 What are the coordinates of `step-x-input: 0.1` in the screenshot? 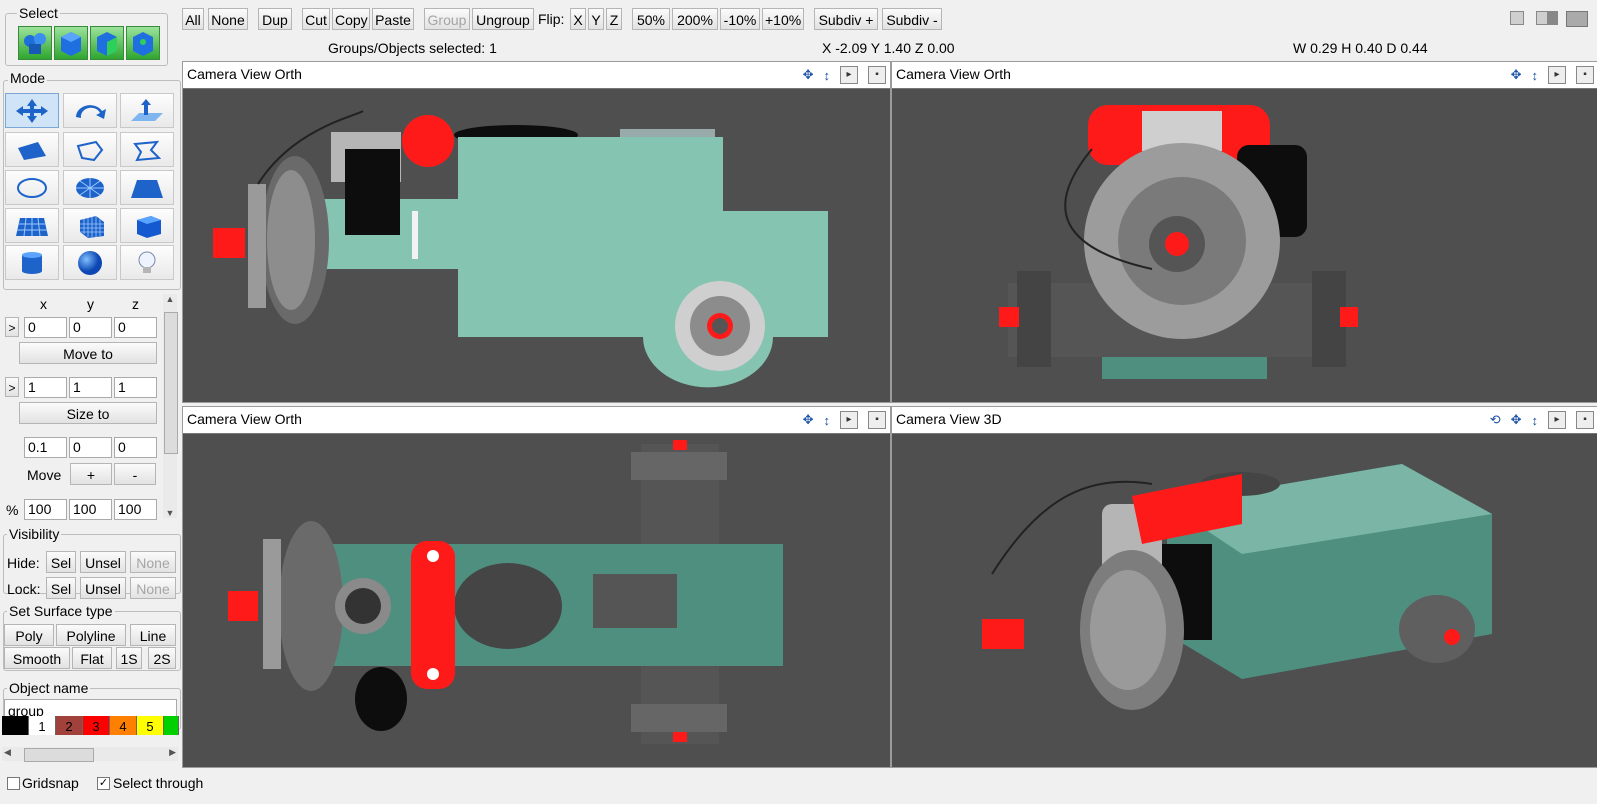 It's located at (45, 447).